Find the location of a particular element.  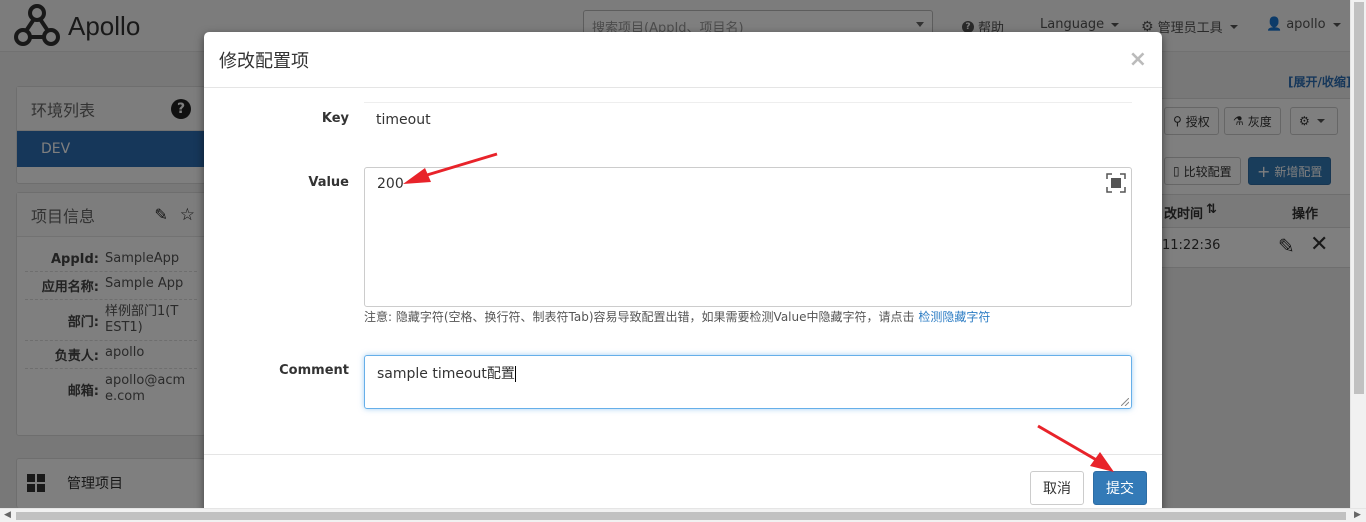

scroll-right-icon: ▶ is located at coordinates (1357, 515).